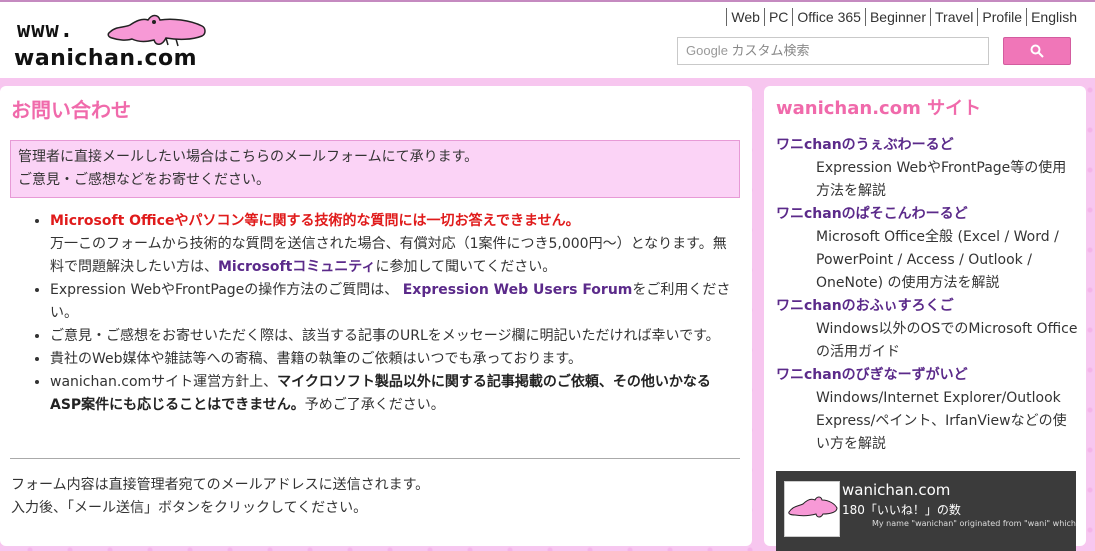 This screenshot has height=551, width=1095. Describe the element at coordinates (374, 405) in the screenshot. I see `list-text: 予めご了承ください。` at that location.